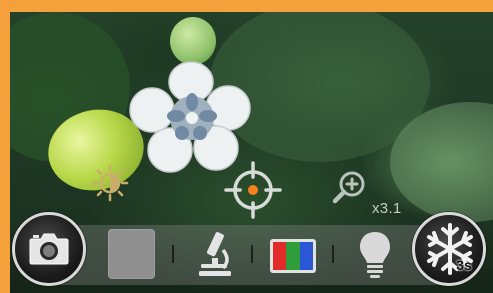 This screenshot has height=293, width=493. I want to click on focus-point, so click(253, 190).